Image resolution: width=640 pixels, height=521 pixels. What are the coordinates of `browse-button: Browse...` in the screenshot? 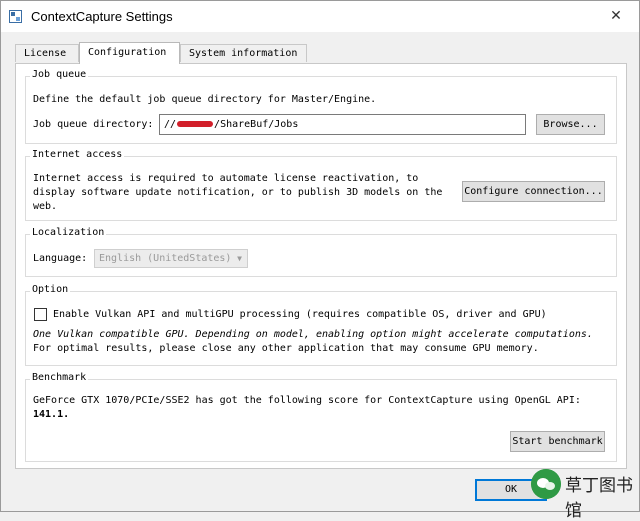 It's located at (570, 124).